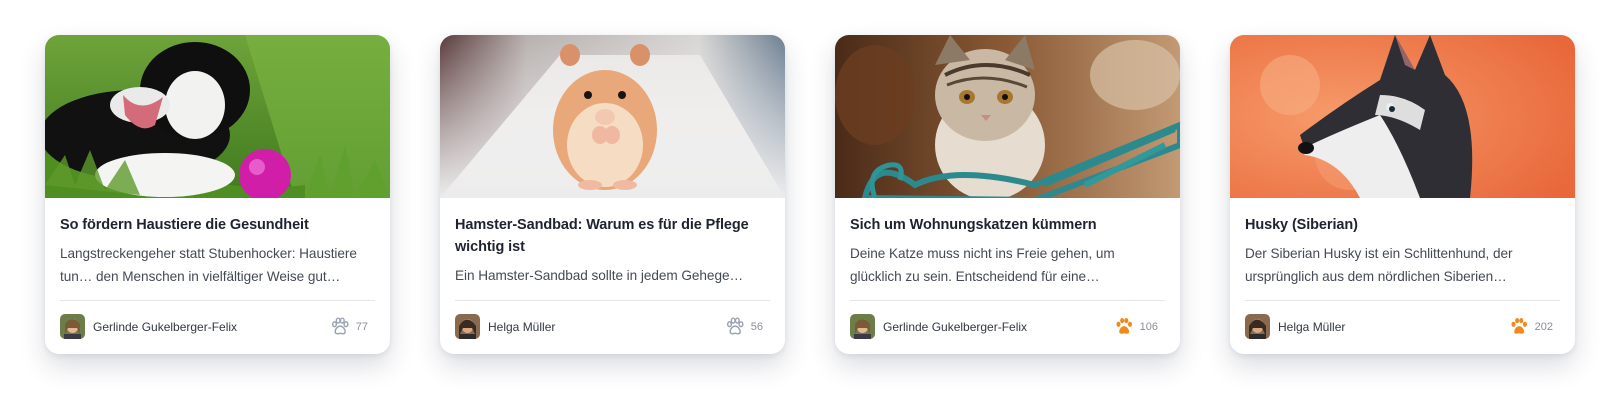  What do you see at coordinates (1530, 327) in the screenshot?
I see `like-button: 202` at bounding box center [1530, 327].